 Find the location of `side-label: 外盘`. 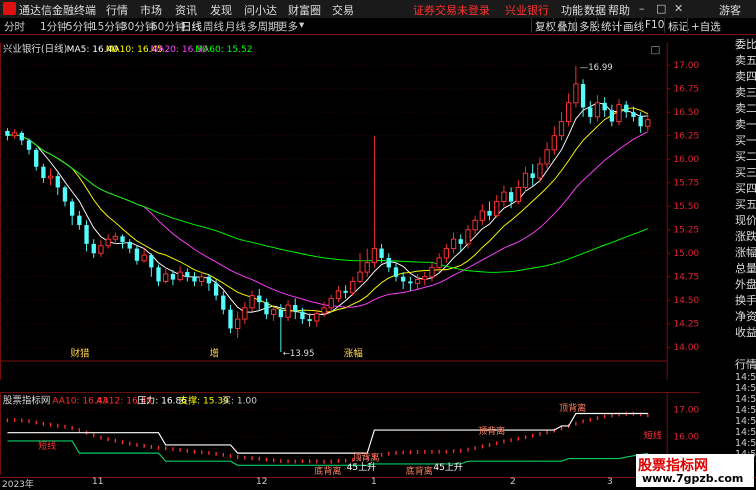

side-label: 外盘 is located at coordinates (745, 284).